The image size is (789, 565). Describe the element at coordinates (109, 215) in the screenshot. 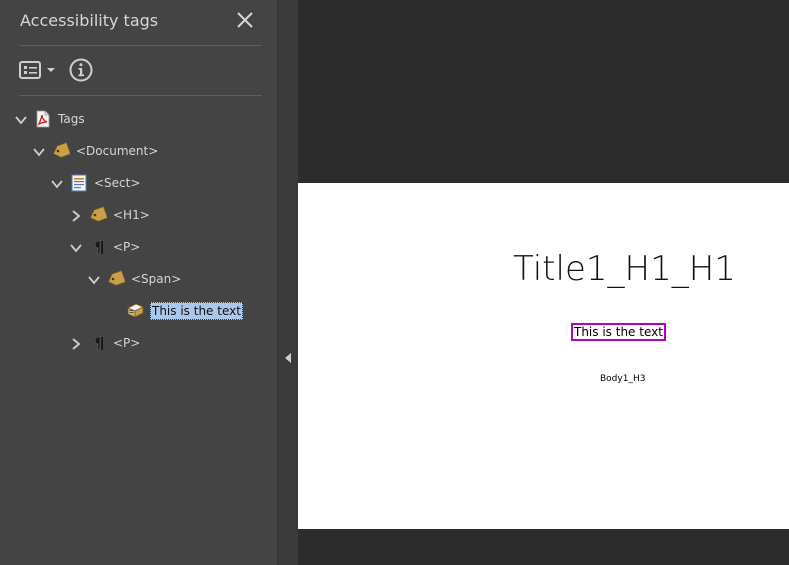

I see `tree-node-h1: <H1>` at that location.